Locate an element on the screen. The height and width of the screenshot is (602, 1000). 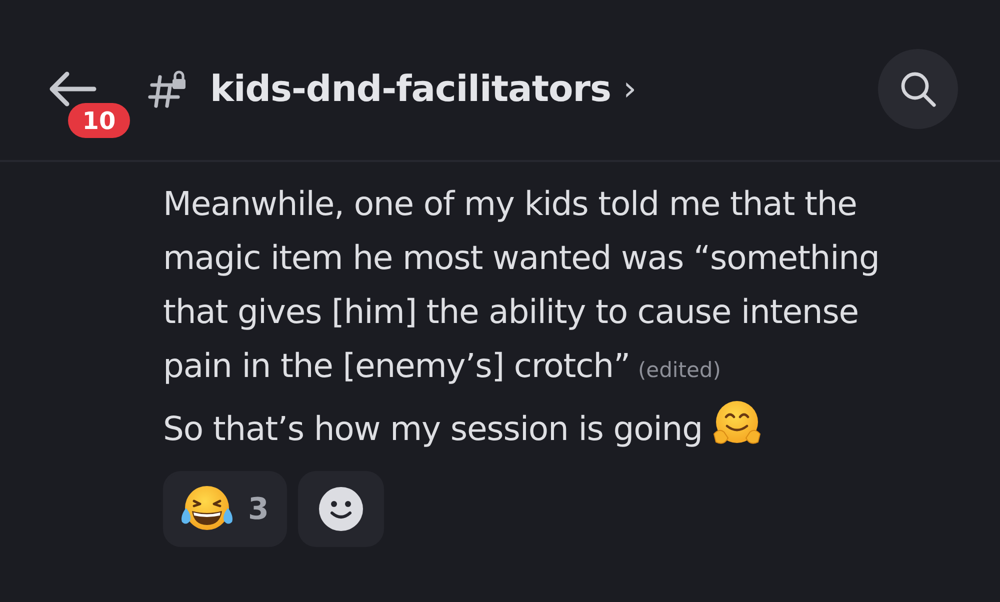
add-reaction-button is located at coordinates (341, 509).